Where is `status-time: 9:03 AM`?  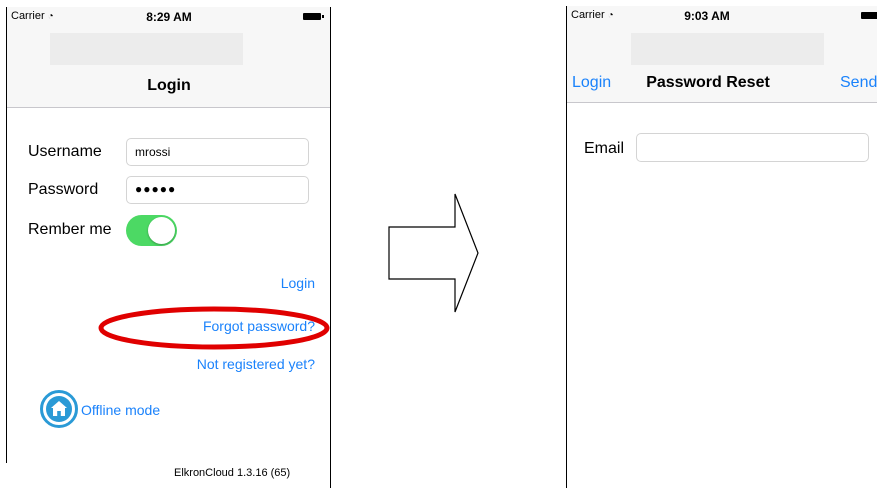 status-time: 9:03 AM is located at coordinates (707, 16).